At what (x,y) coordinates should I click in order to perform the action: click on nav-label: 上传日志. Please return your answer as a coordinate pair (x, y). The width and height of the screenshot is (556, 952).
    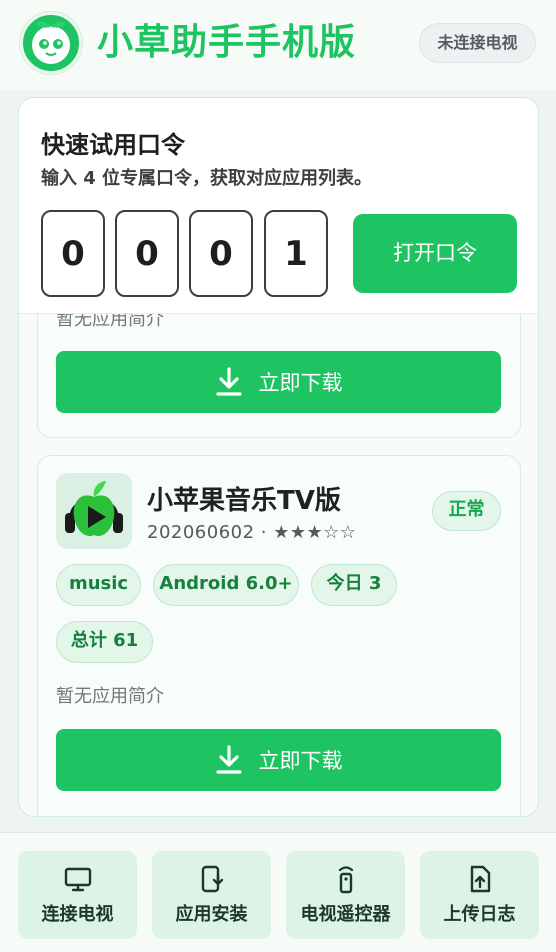
    Looking at the image, I should click on (479, 914).